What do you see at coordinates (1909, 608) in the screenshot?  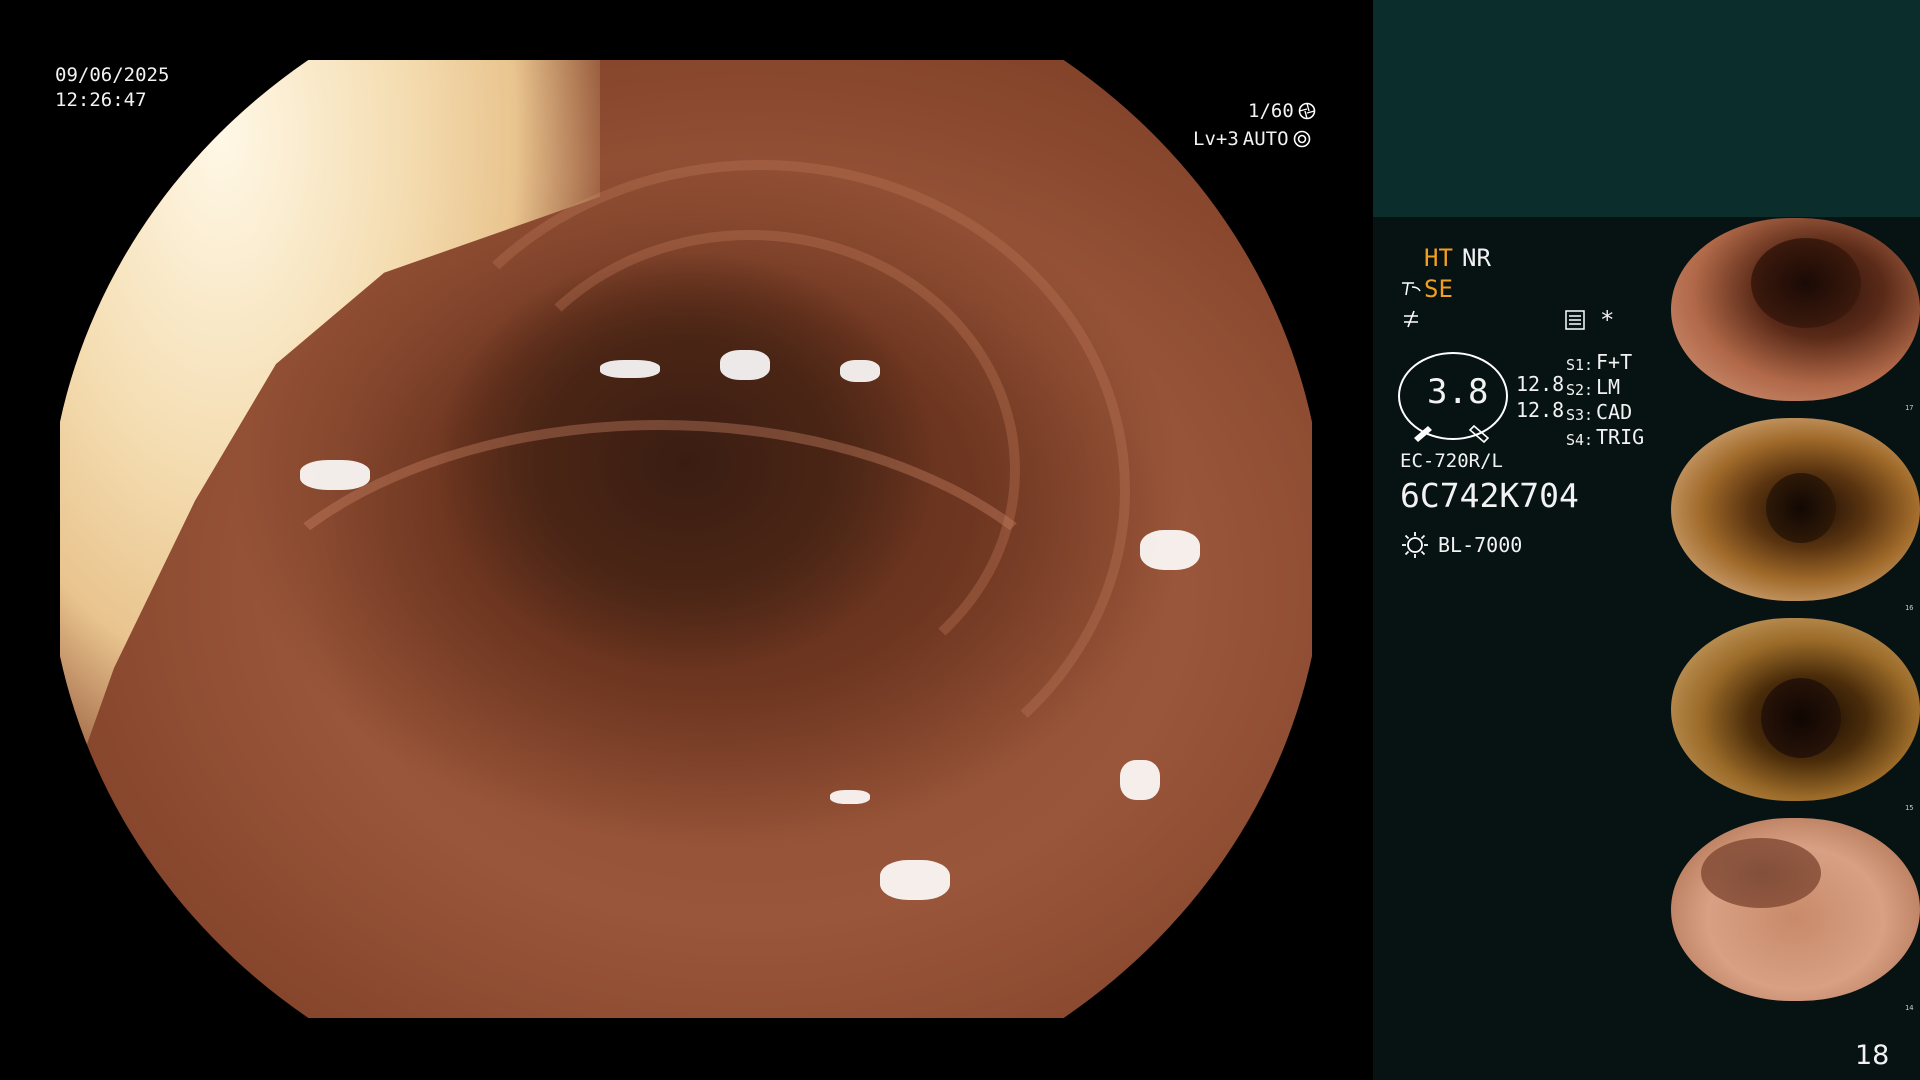 I see `thumbnail-index: 16` at bounding box center [1909, 608].